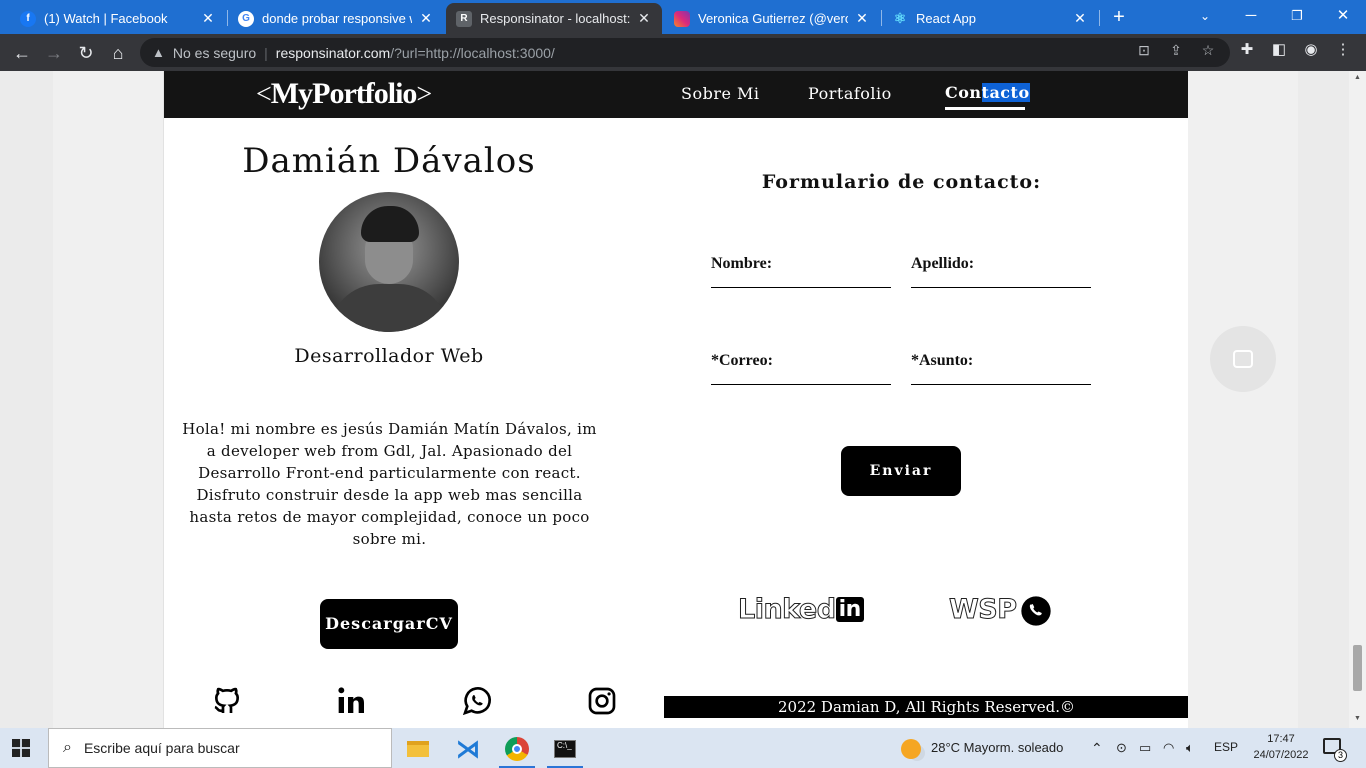 This screenshot has width=1366, height=768. I want to click on subject-label: *Asunto:, so click(942, 360).